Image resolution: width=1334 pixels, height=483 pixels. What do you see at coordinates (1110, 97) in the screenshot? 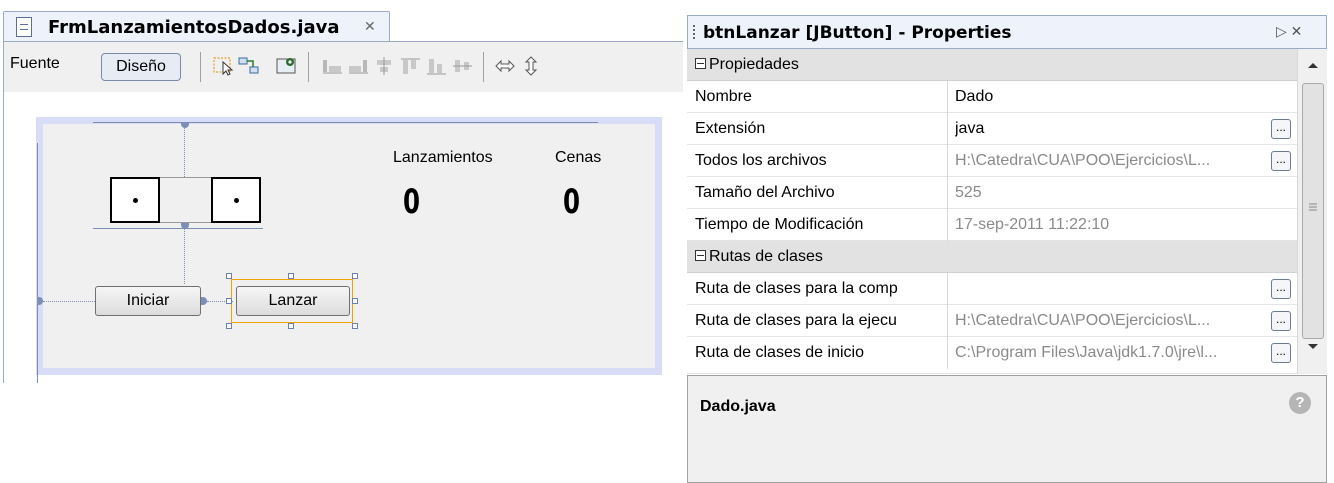
I see `property-value: Dado` at bounding box center [1110, 97].